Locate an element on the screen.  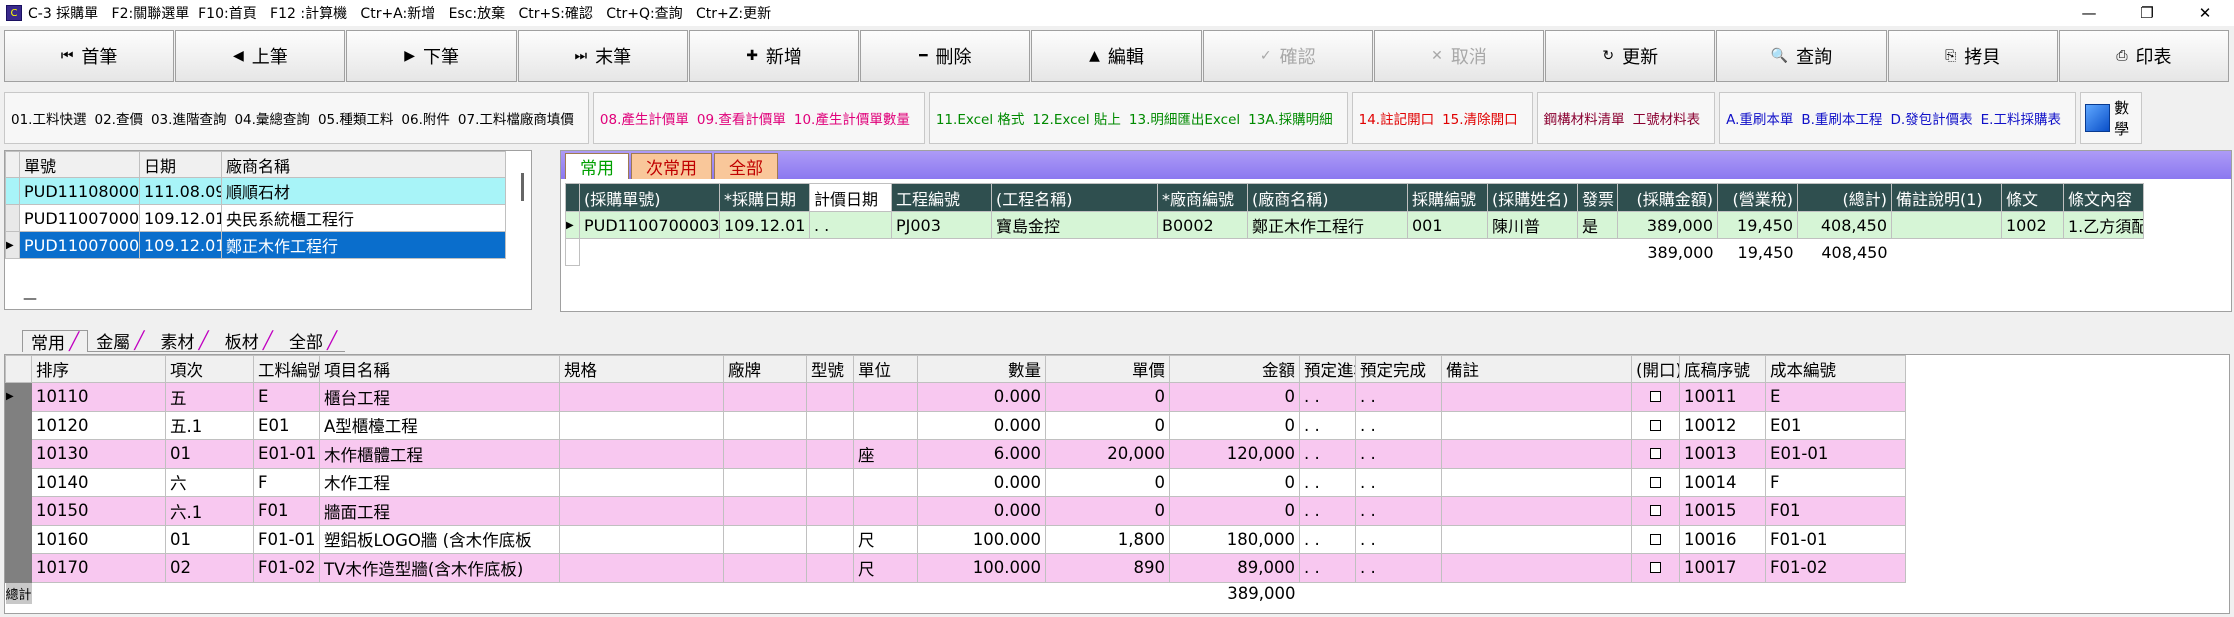
detail-cell: 10013 is located at coordinates (1723, 454).